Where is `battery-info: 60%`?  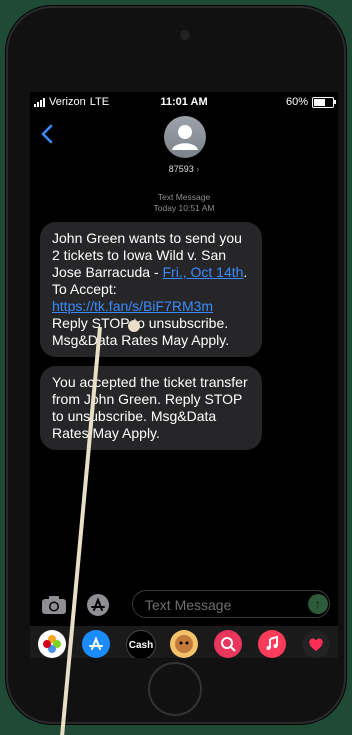
battery-info: 60% is located at coordinates (310, 102).